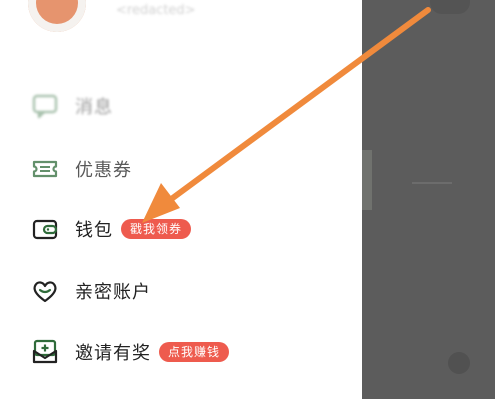 Image resolution: width=495 pixels, height=399 pixels. Describe the element at coordinates (450, 7) in the screenshot. I see `background-top-element` at that location.